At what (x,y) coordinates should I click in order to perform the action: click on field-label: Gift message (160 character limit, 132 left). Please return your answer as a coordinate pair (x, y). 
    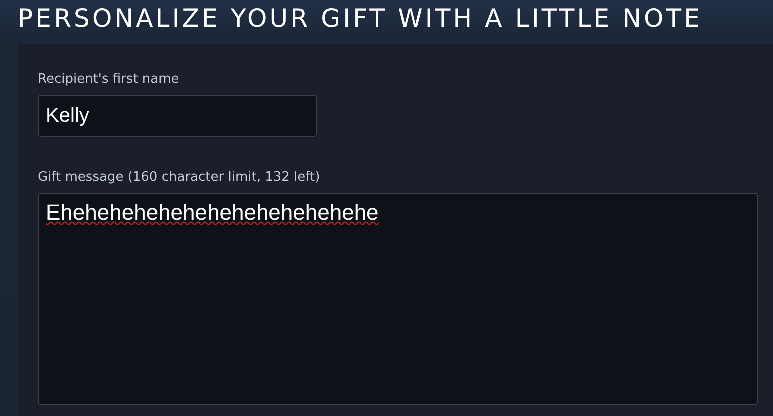
    Looking at the image, I should click on (180, 178).